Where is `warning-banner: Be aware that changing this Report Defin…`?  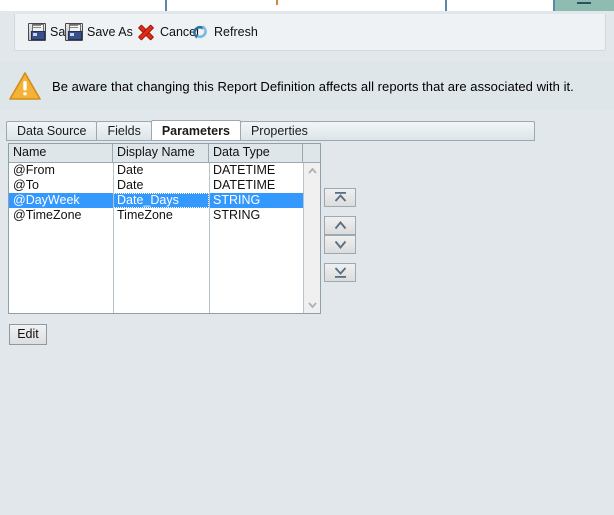
warning-banner: Be aware that changing this Report Defin… is located at coordinates (307, 86).